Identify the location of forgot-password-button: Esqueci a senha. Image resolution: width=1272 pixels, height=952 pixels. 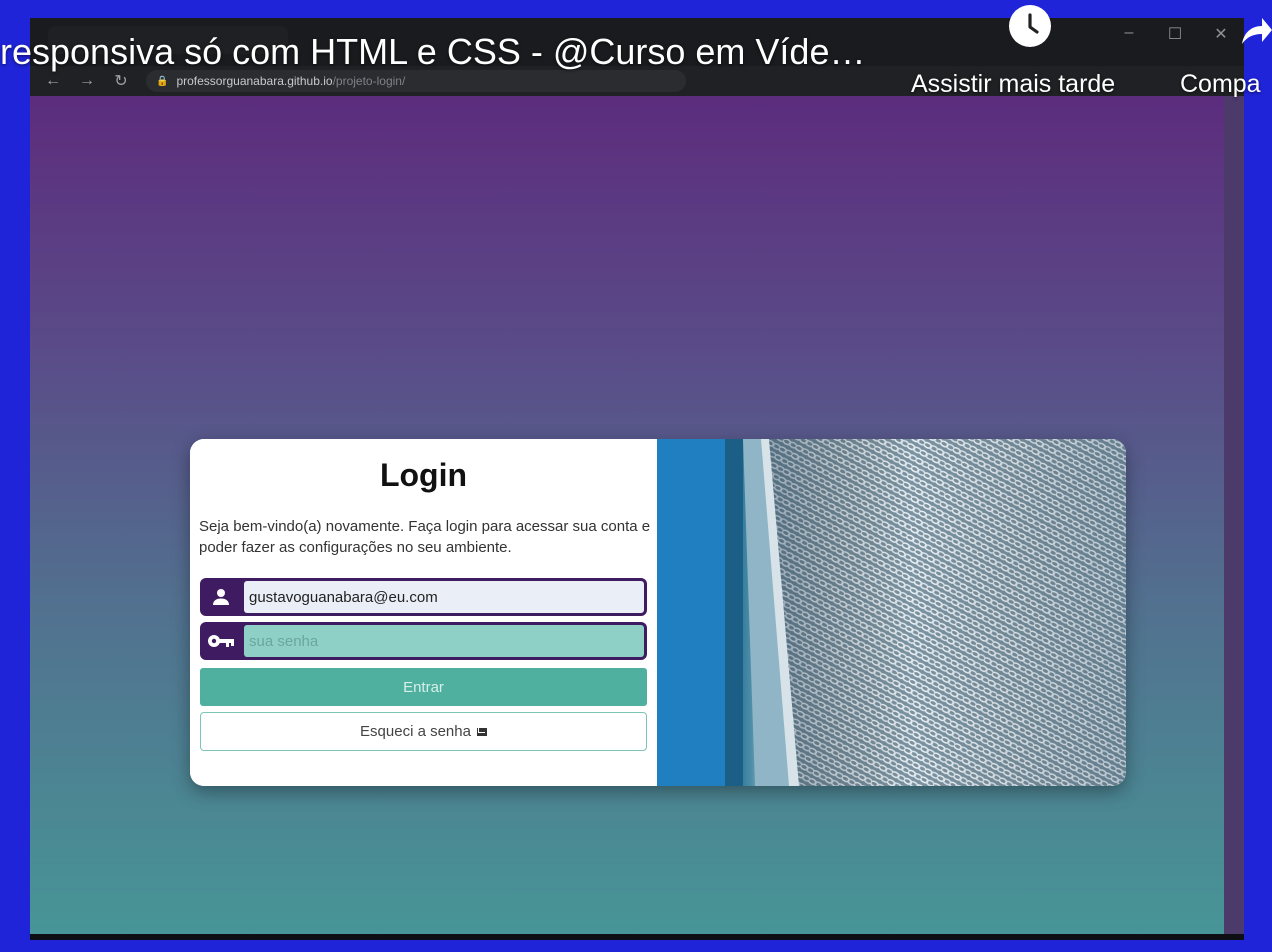
(423, 731).